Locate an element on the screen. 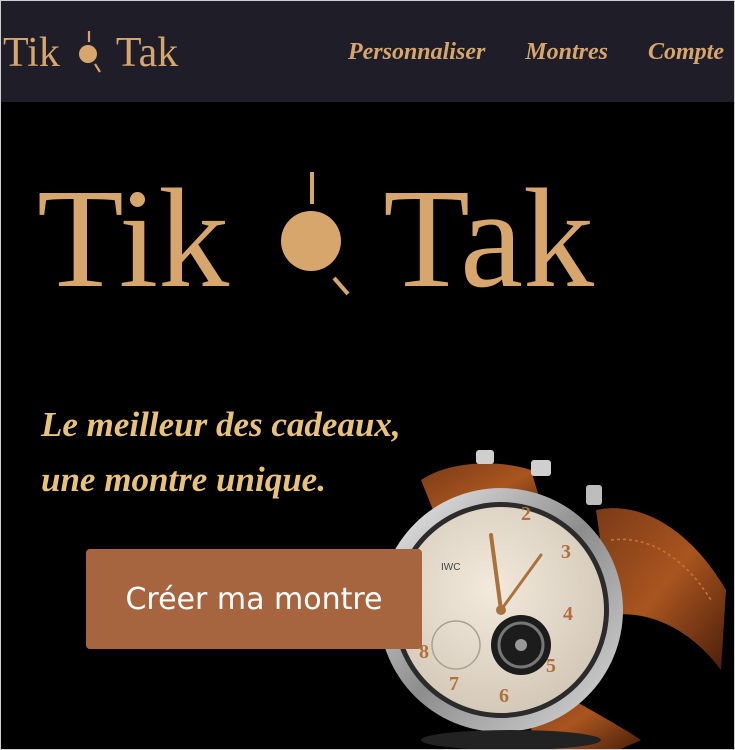 This screenshot has width=735, height=750. hero-logo-tak: Tak is located at coordinates (489, 238).